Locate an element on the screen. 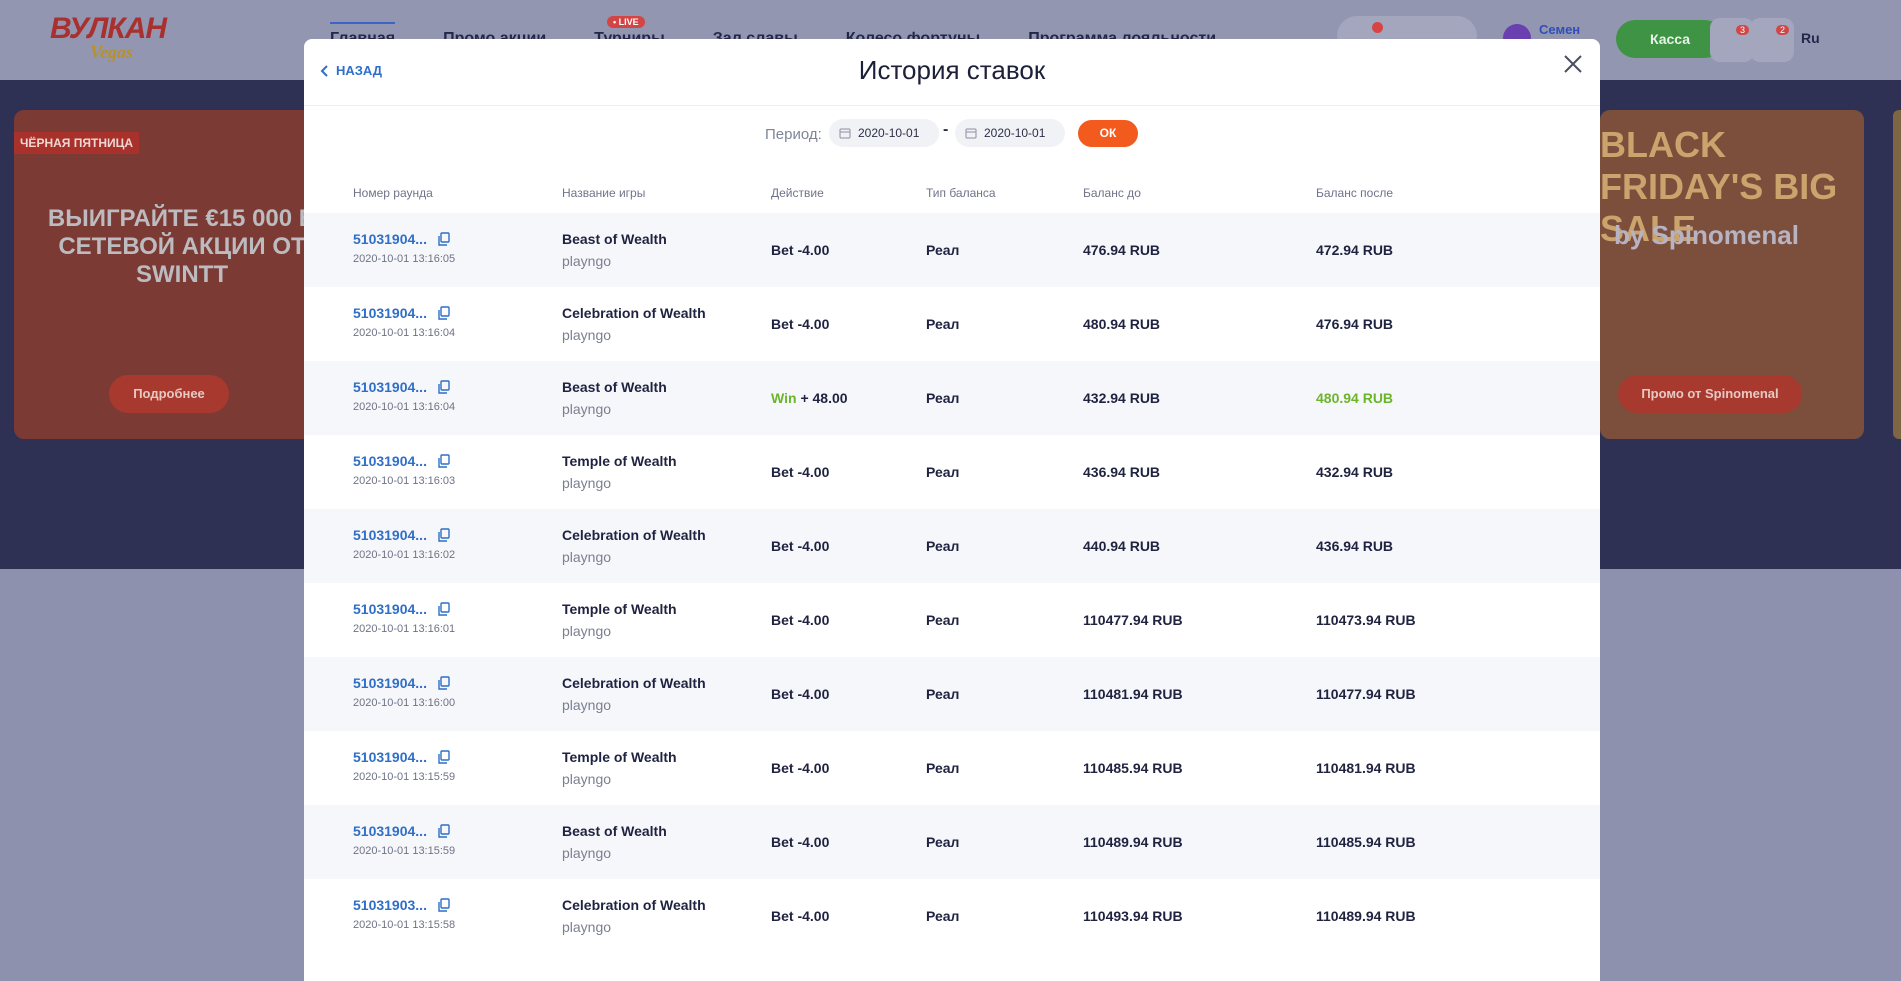 This screenshot has height=981, width=1901. balance-before: 110485.94 RUB is located at coordinates (1133, 768).